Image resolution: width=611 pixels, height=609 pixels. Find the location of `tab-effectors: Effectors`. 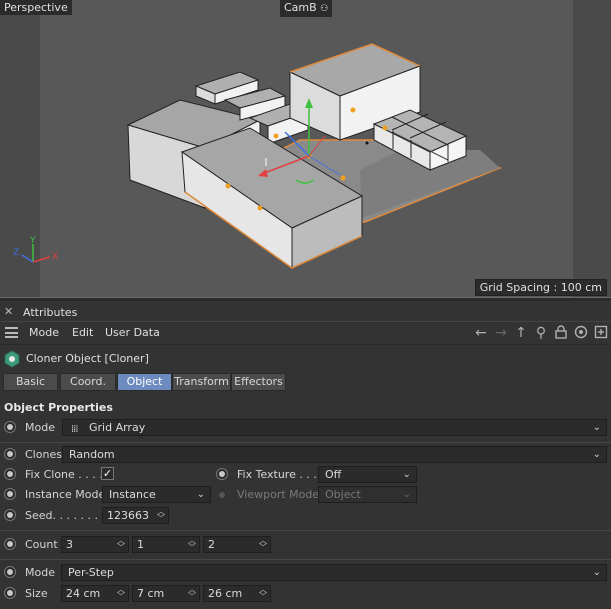

tab-effectors: Effectors is located at coordinates (258, 382).